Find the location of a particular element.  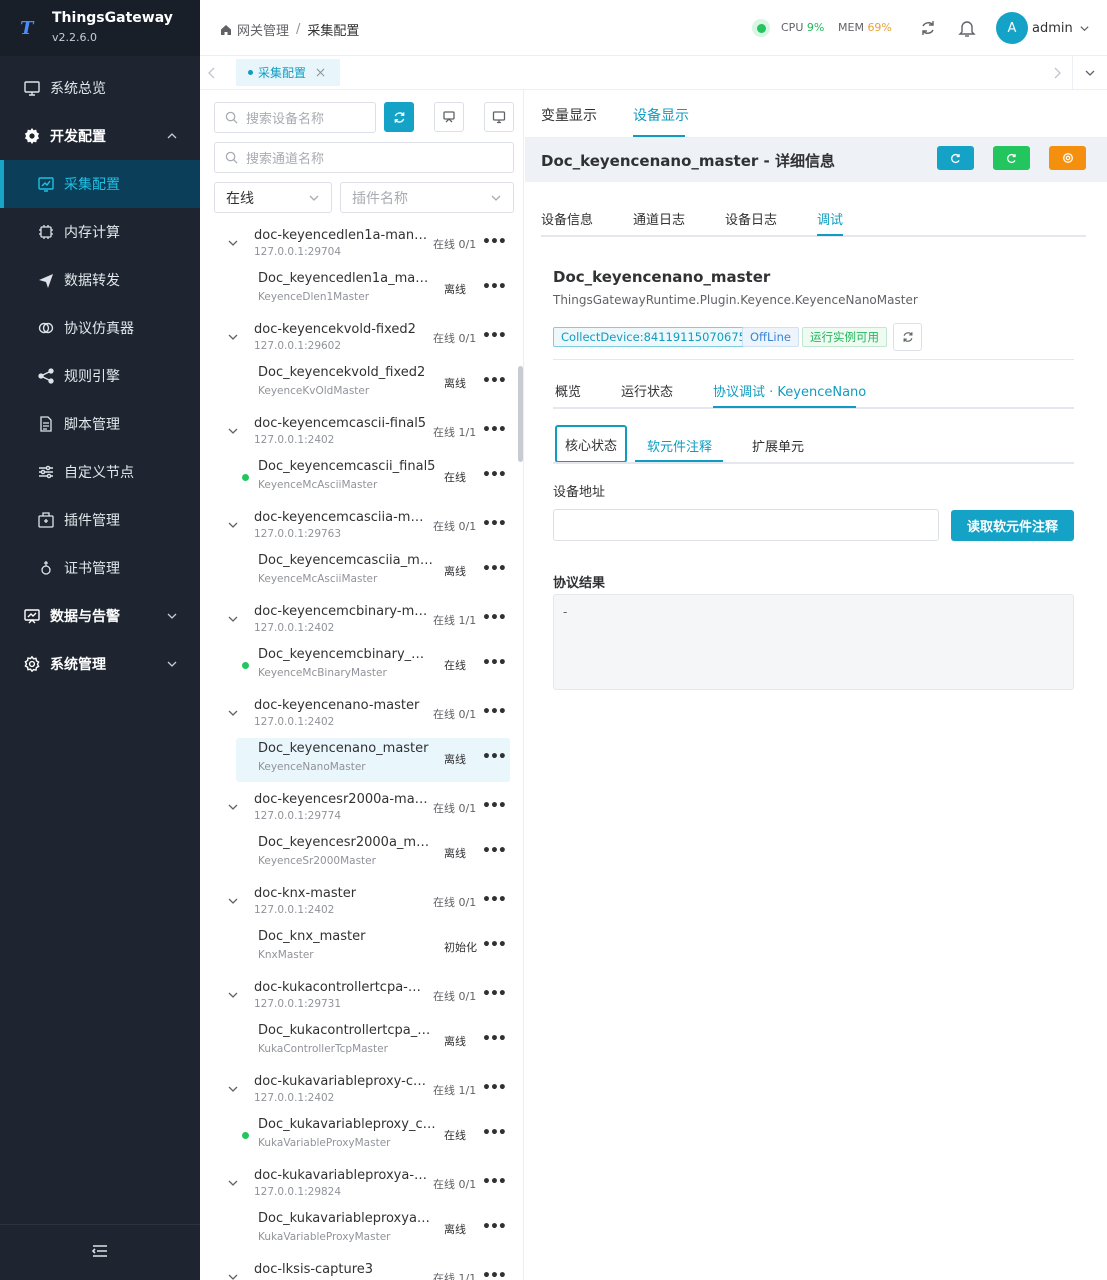

tab-device-log: 设备日志 is located at coordinates (751, 218).